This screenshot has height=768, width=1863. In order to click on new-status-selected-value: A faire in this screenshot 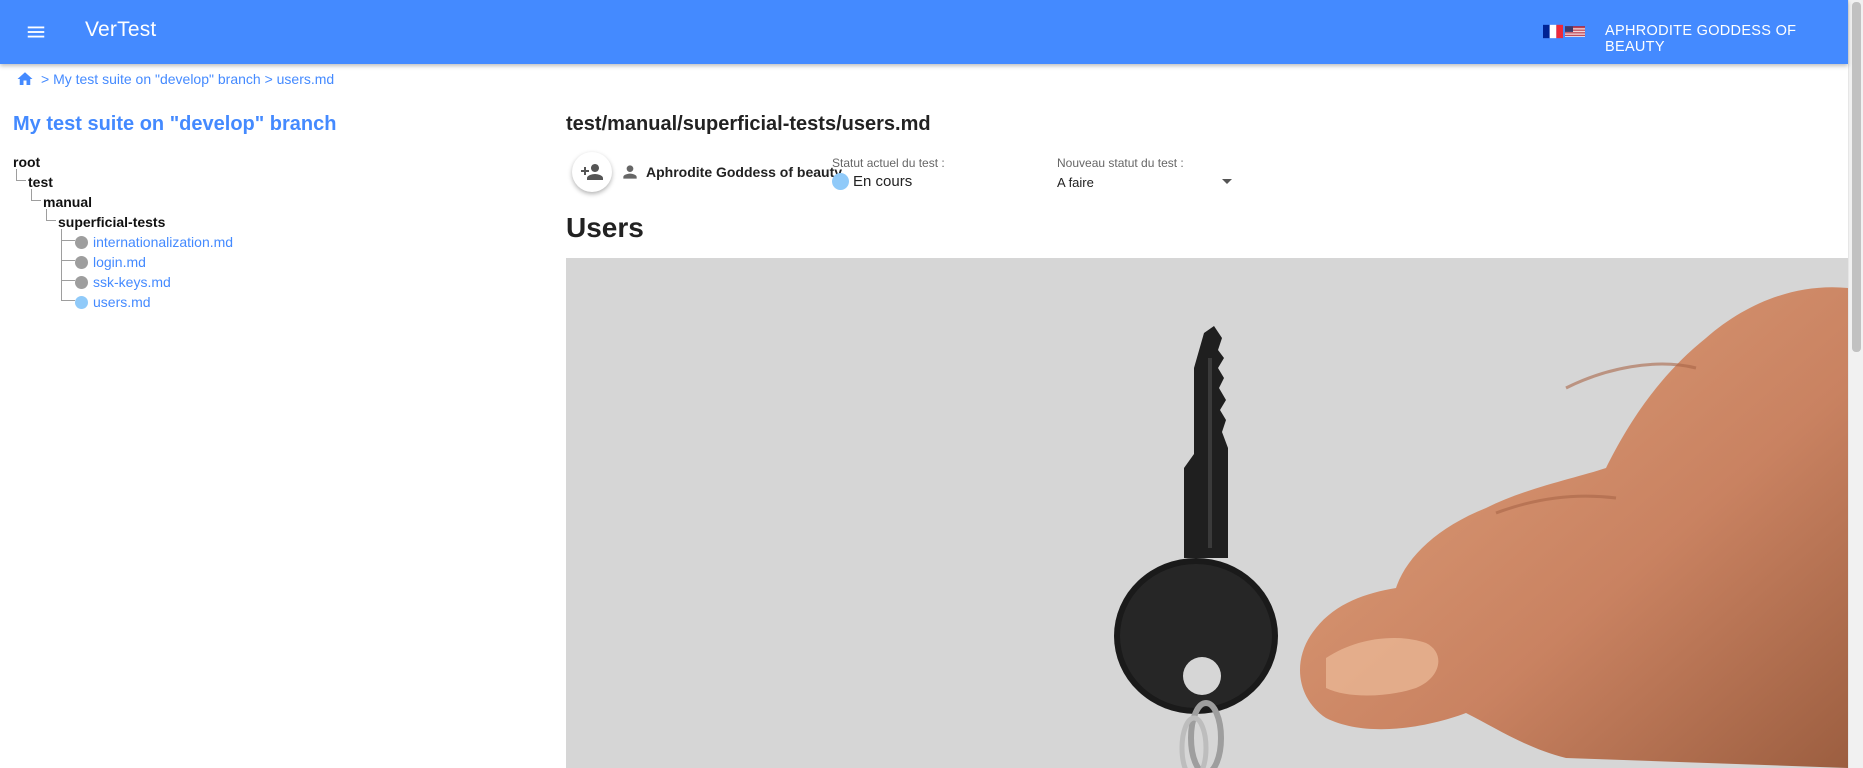, I will do `click(1075, 182)`.